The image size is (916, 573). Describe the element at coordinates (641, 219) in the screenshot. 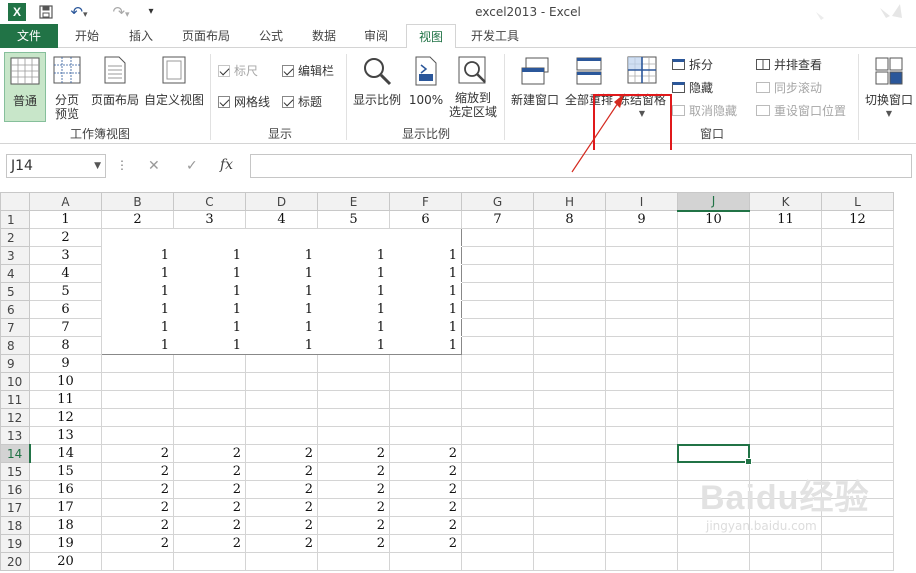

I see `cell-i1: 9` at that location.